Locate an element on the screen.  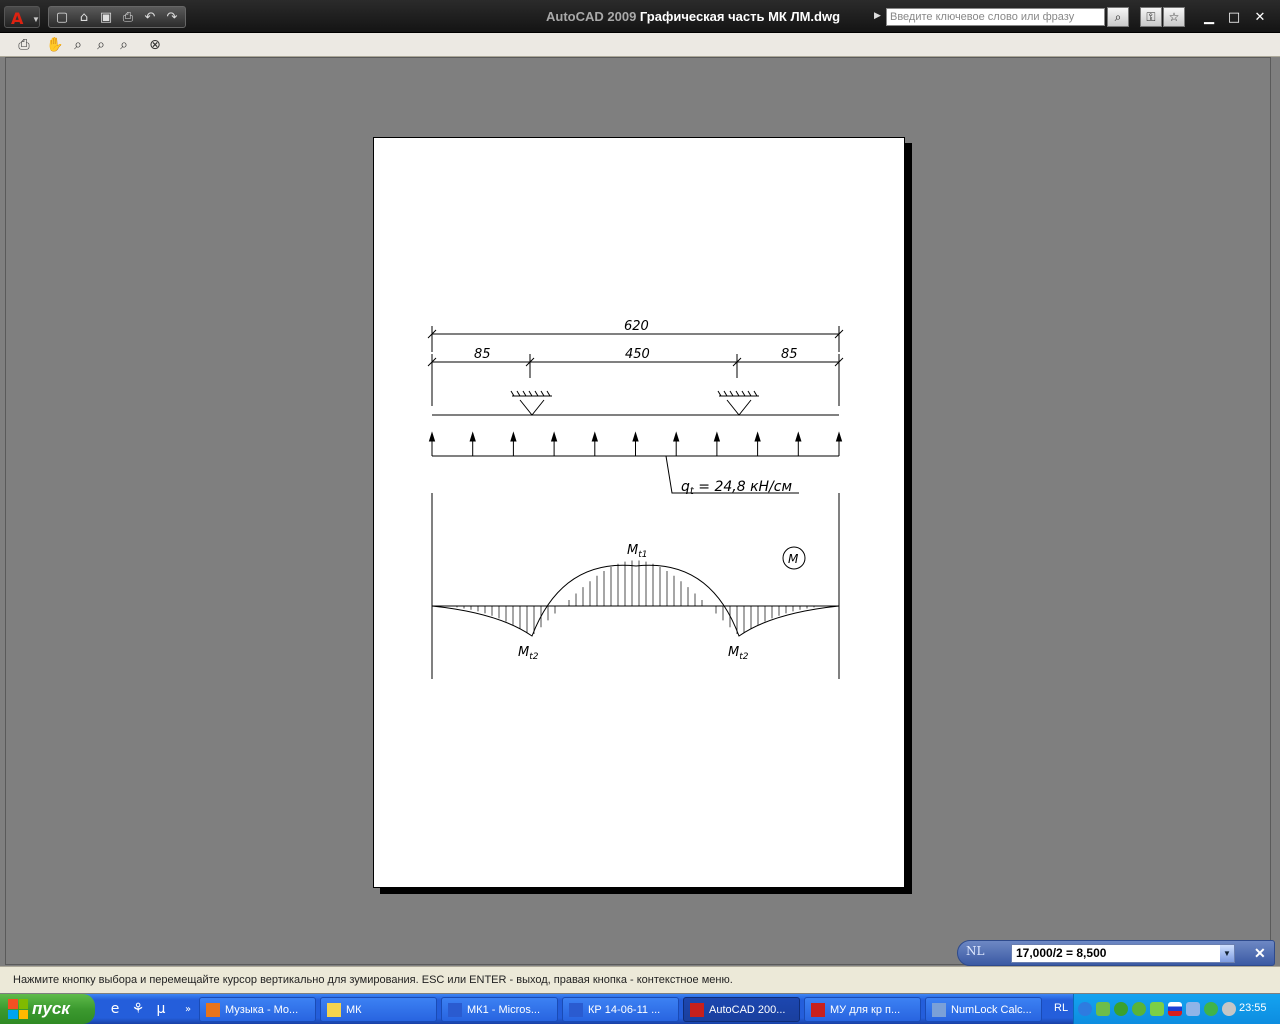
mt2-left-label: Mt2 is located at coordinates (528, 653).